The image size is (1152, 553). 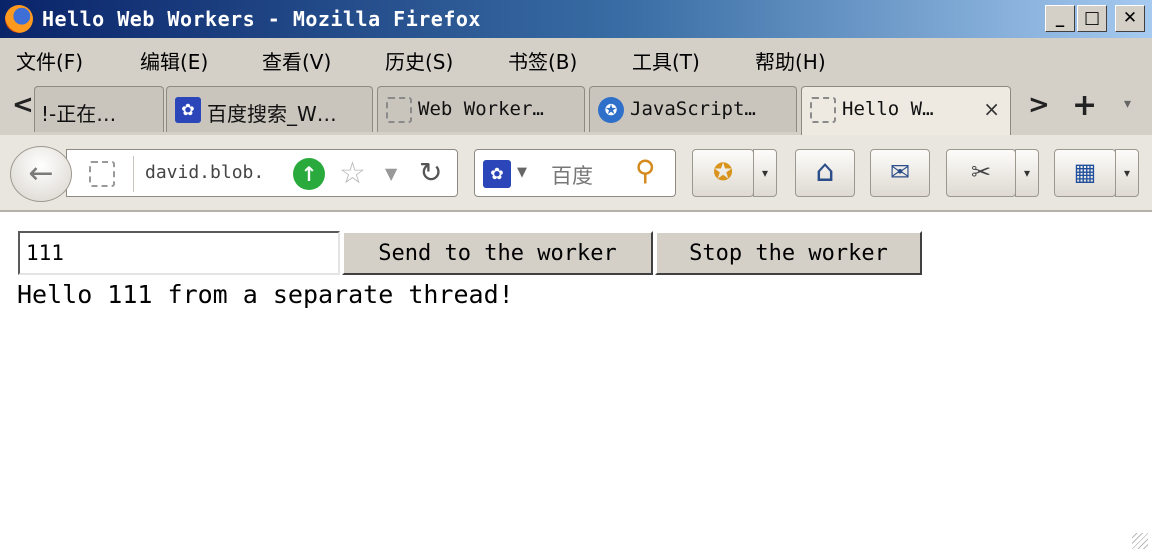 What do you see at coordinates (352, 173) in the screenshot?
I see `bookmark-star-icon: ☆` at bounding box center [352, 173].